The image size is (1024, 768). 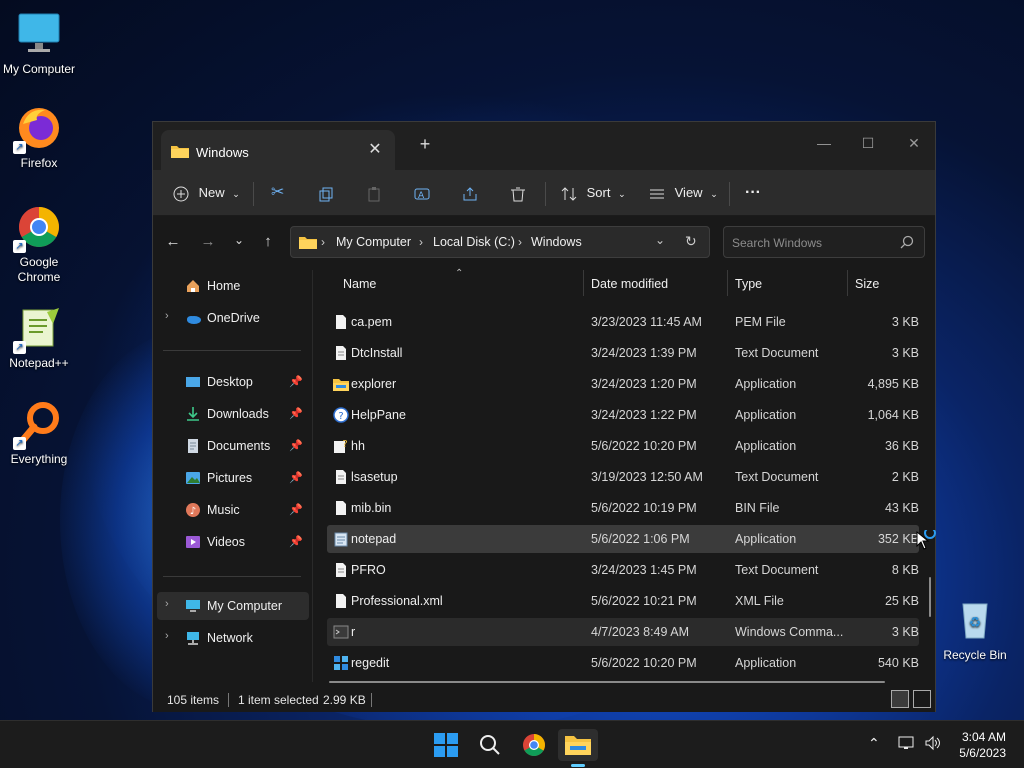 What do you see at coordinates (233, 606) in the screenshot?
I see `sidebar-item-my-computer: › My Computer` at bounding box center [233, 606].